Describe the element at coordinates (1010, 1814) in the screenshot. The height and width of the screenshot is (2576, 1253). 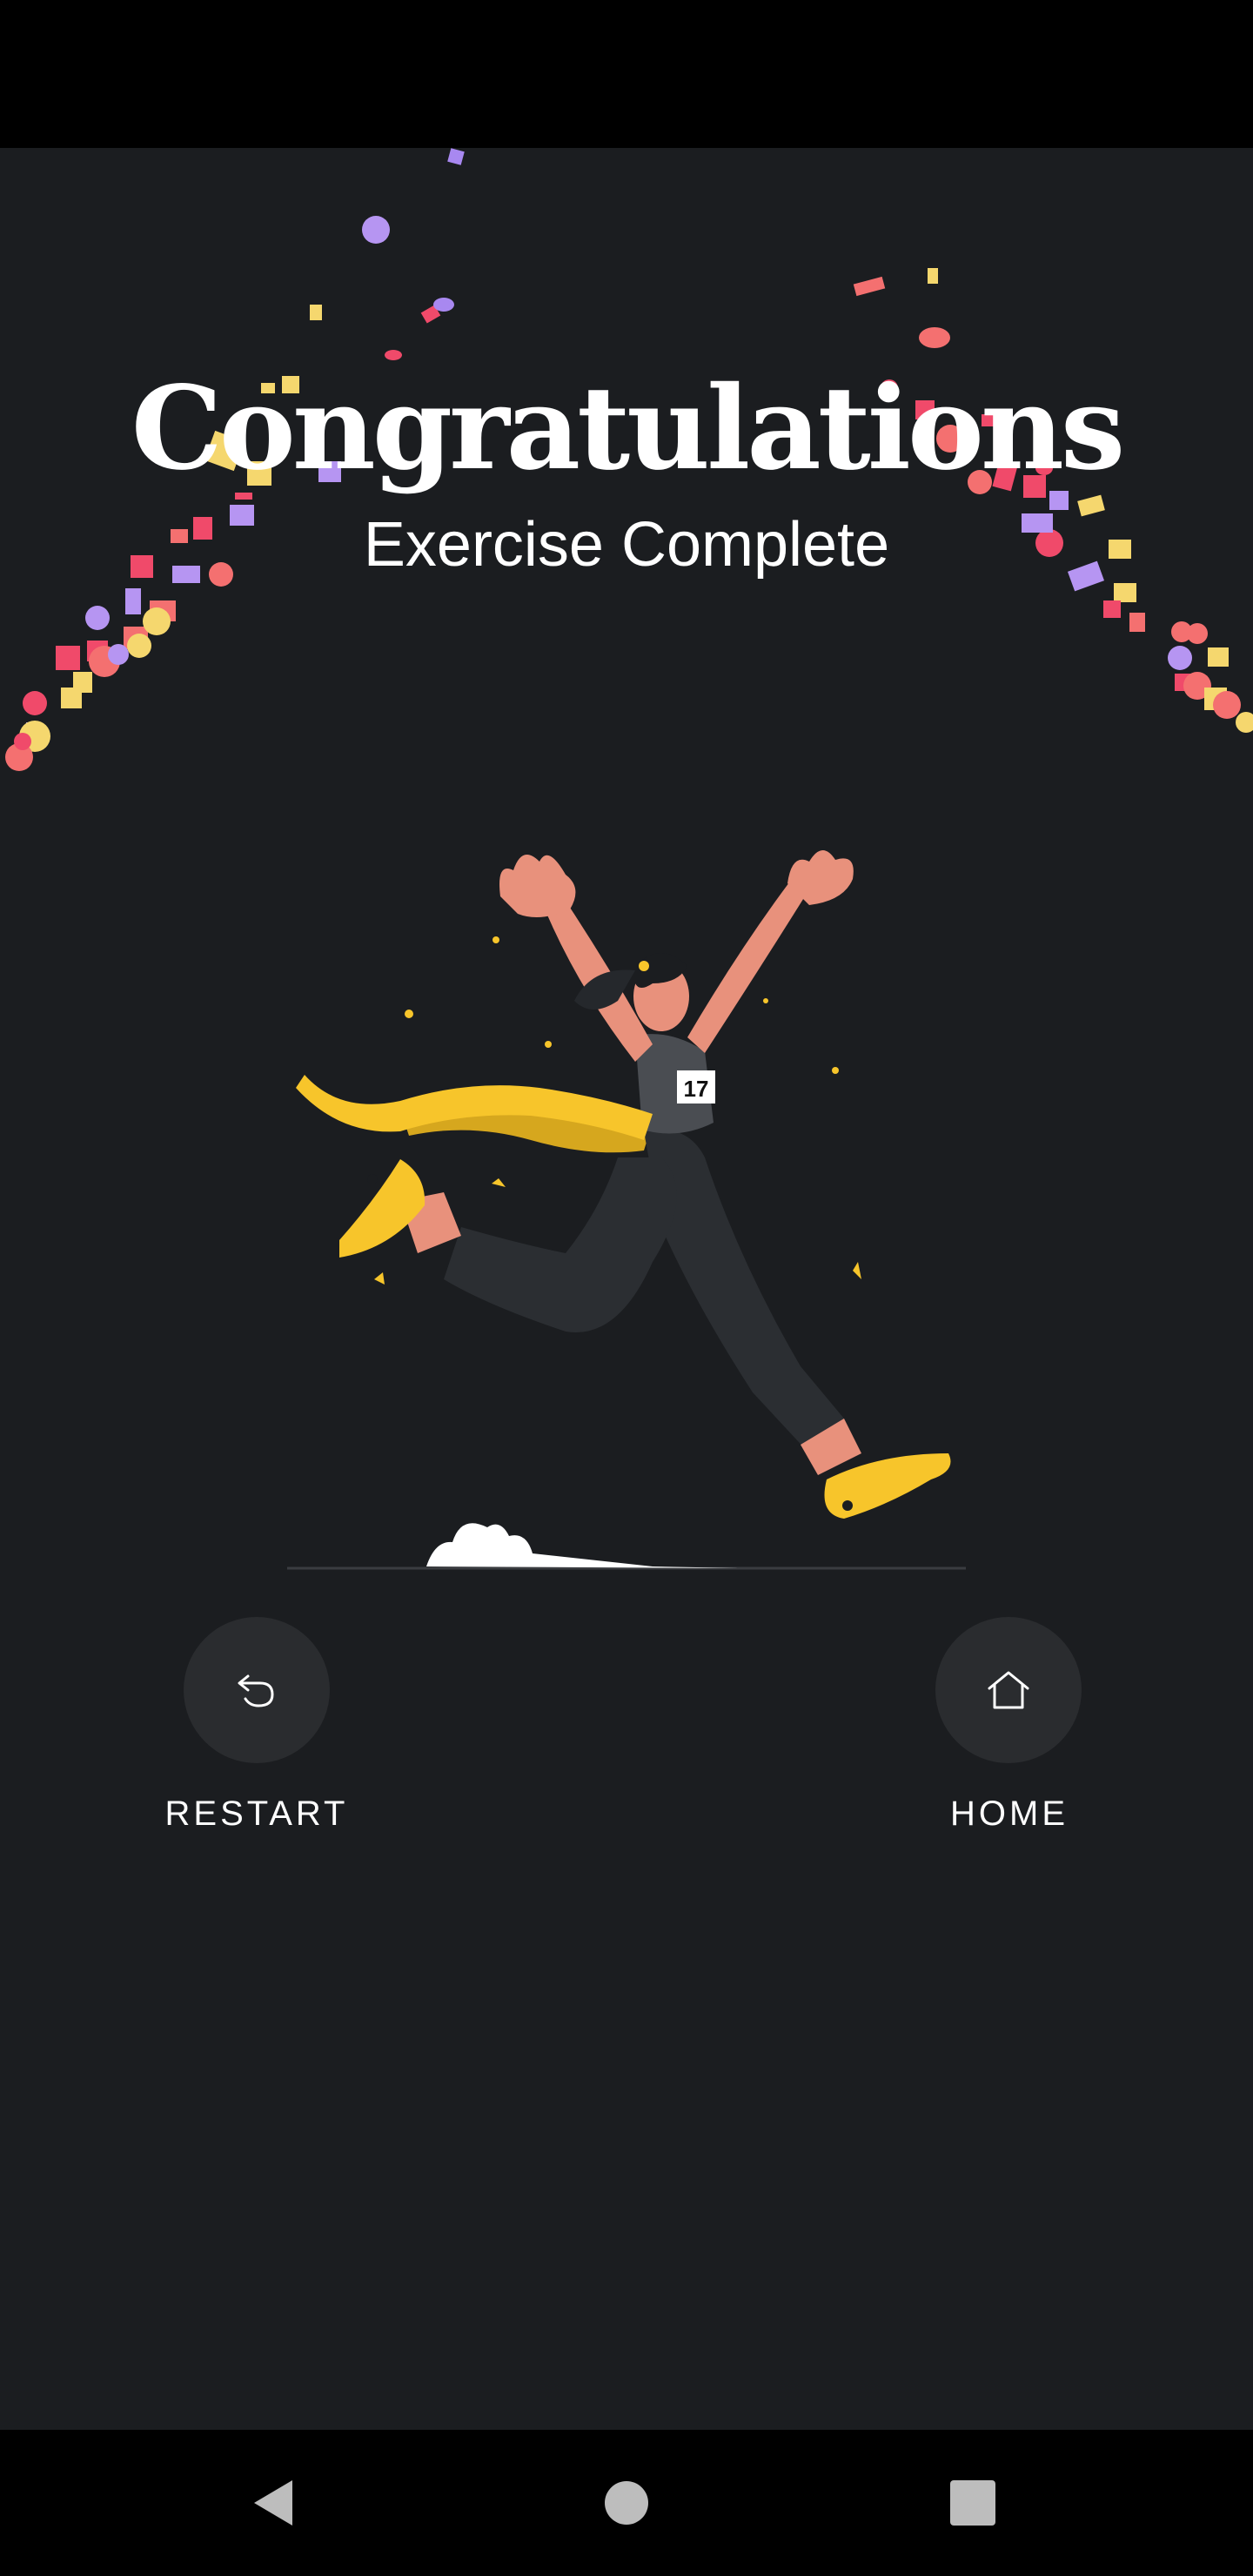
I see `home-label: HOME` at that location.